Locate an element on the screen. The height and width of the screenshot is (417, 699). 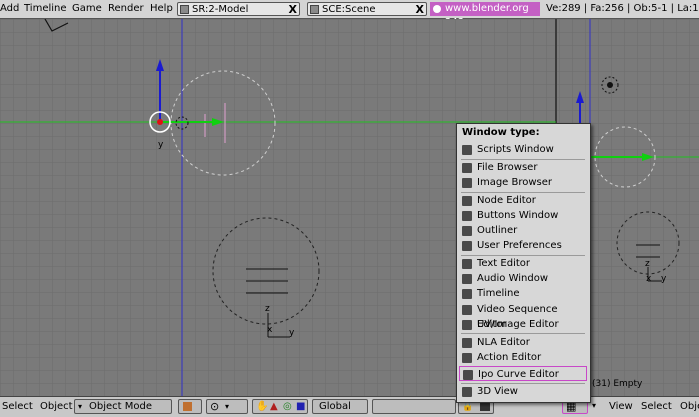
3d-view-icon is located at coordinates (467, 392).